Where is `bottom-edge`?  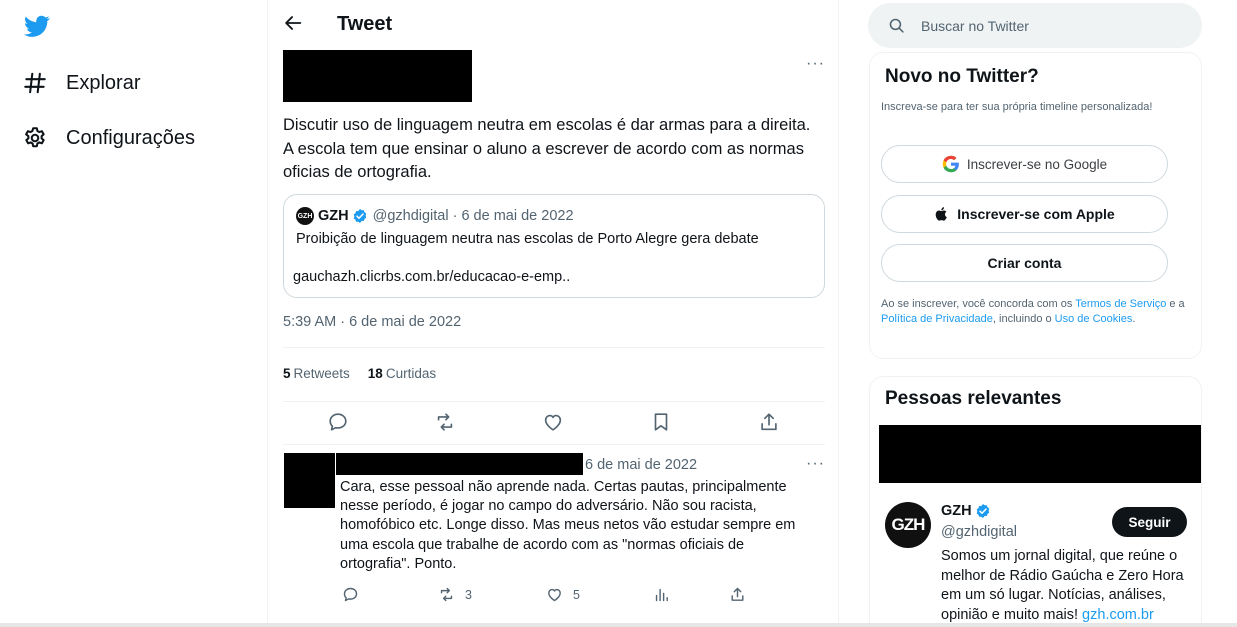 bottom-edge is located at coordinates (618, 625).